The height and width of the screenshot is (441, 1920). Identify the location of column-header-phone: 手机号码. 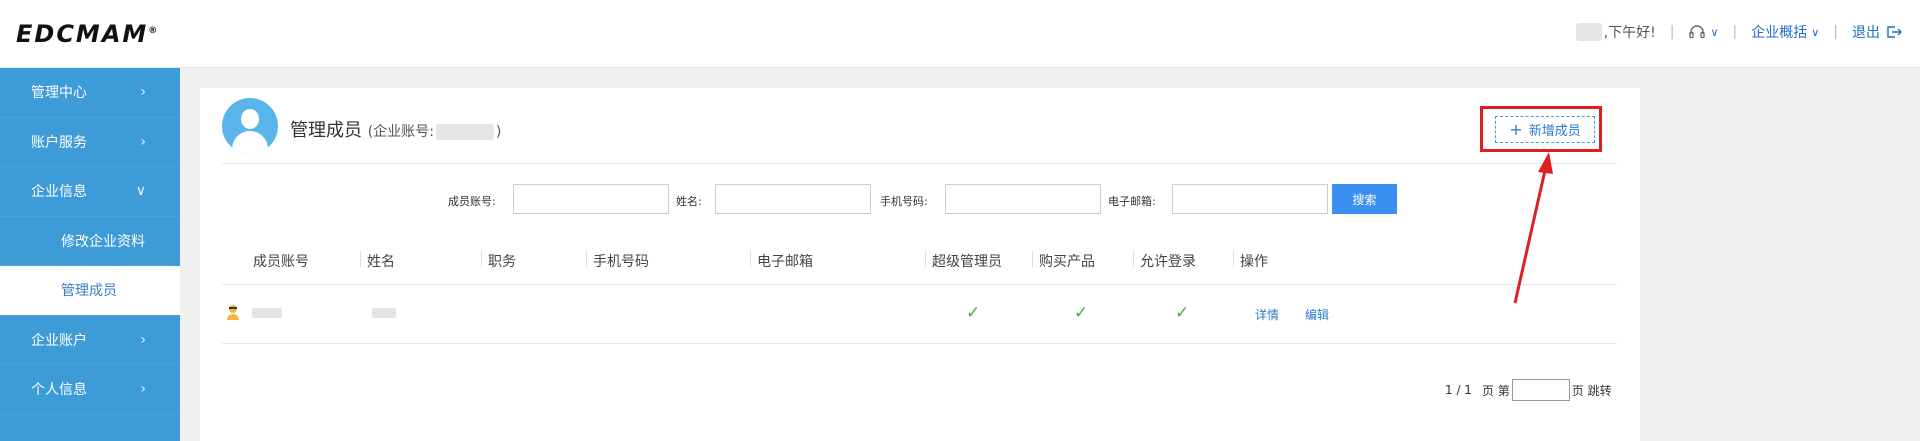
(621, 262).